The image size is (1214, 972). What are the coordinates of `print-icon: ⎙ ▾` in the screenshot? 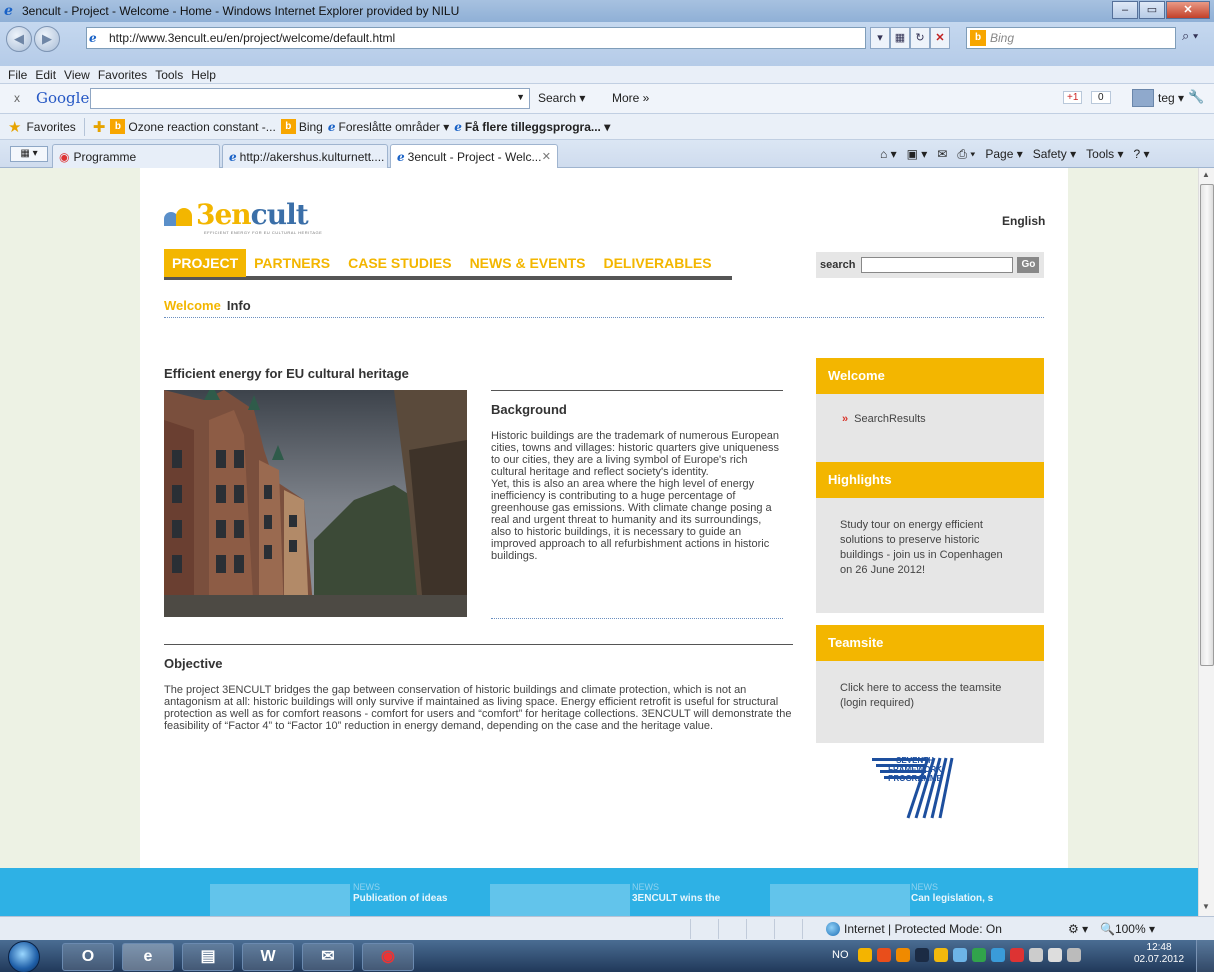 It's located at (966, 154).